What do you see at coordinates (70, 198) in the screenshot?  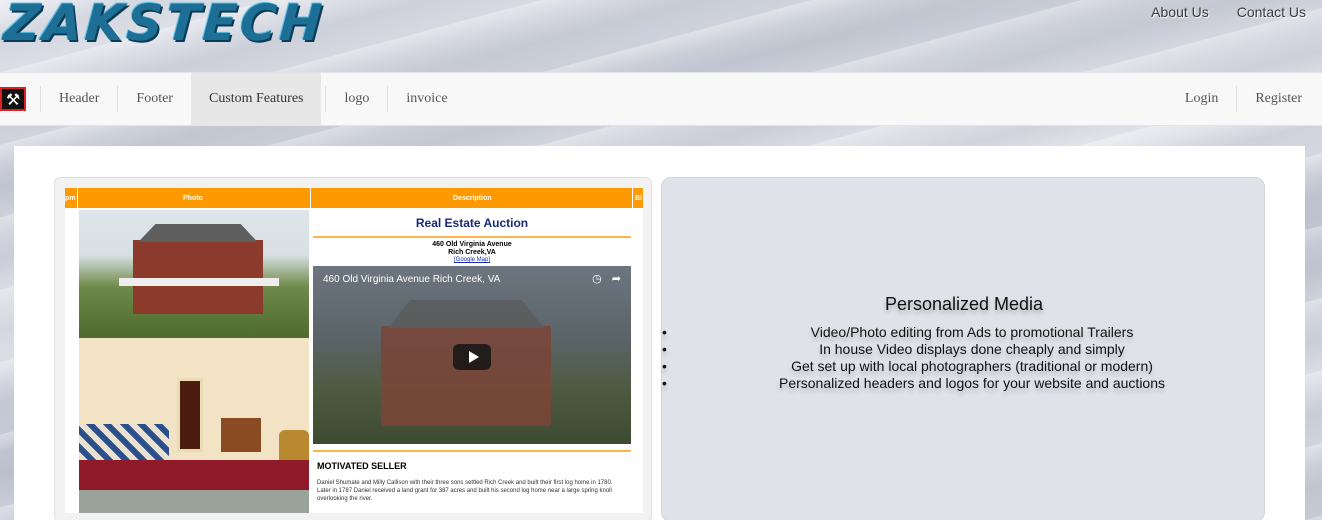 I see `column-header: pm` at bounding box center [70, 198].